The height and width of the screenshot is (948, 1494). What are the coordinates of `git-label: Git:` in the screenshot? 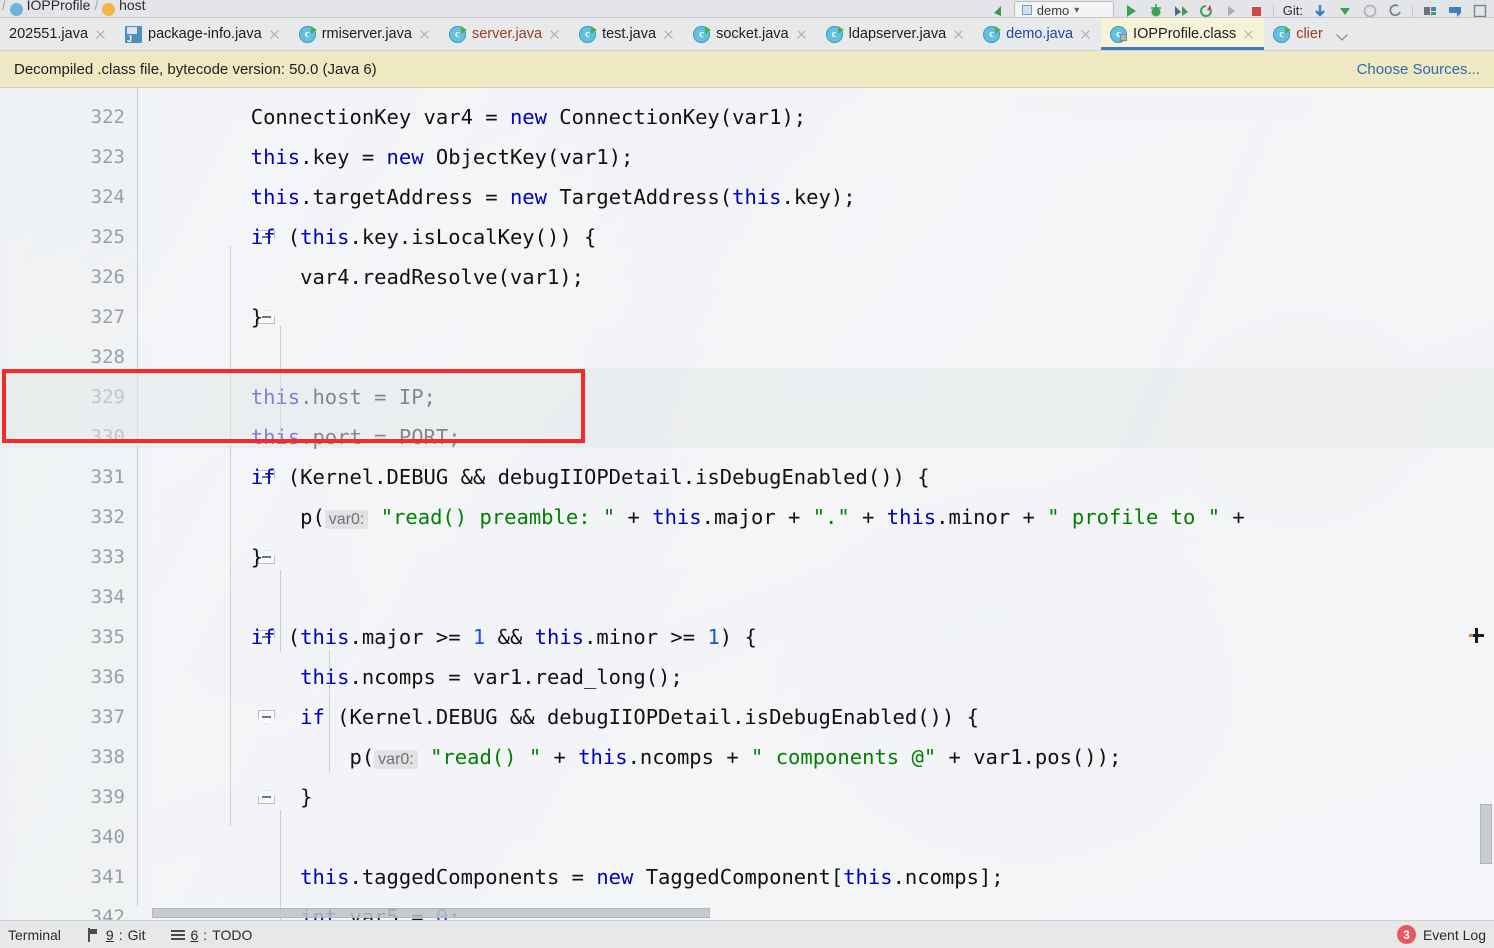 It's located at (1292, 10).